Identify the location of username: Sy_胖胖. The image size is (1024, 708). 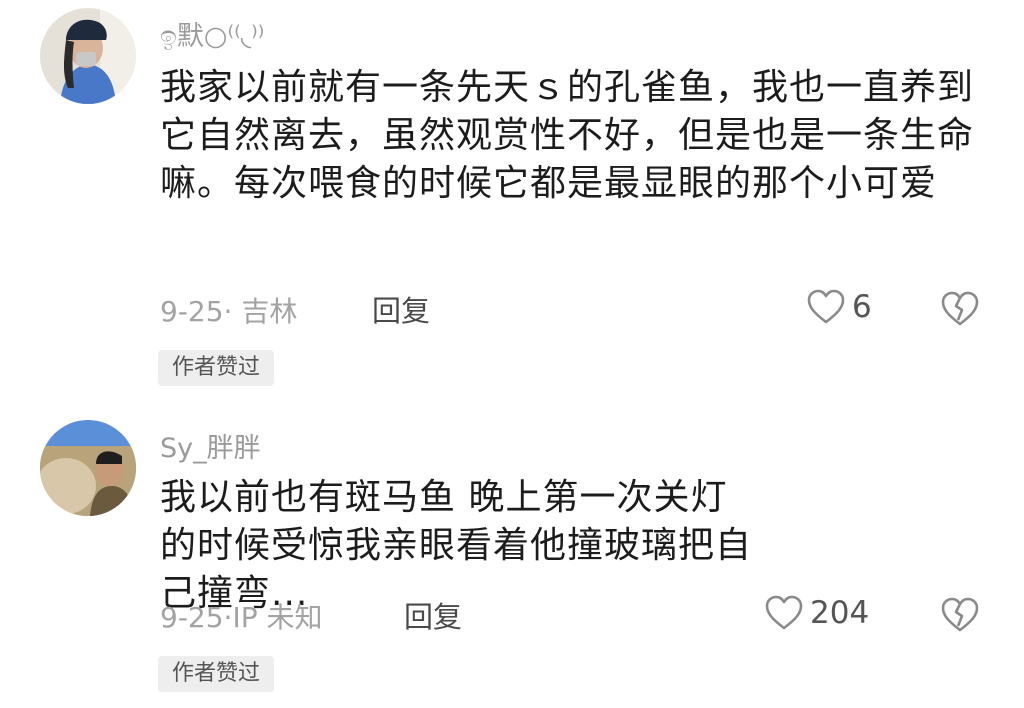
(210, 445).